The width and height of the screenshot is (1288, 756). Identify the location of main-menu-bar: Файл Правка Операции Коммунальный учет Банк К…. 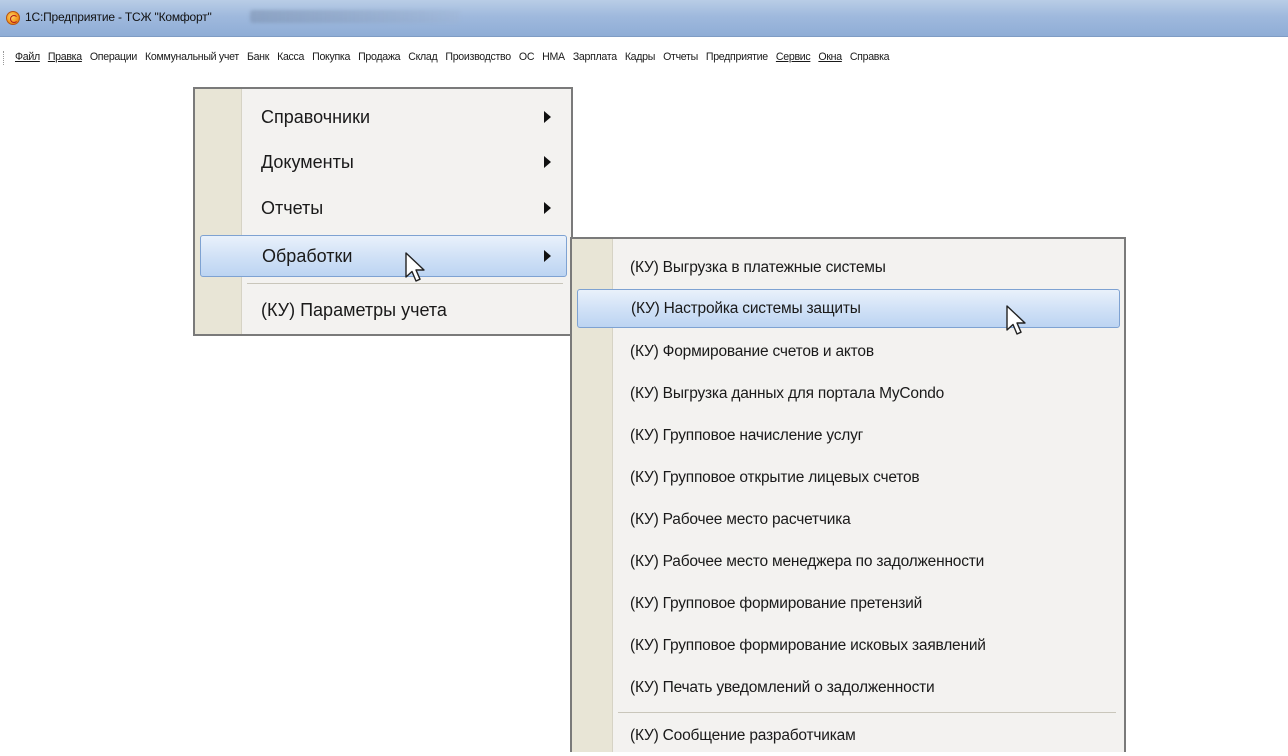
(644, 62).